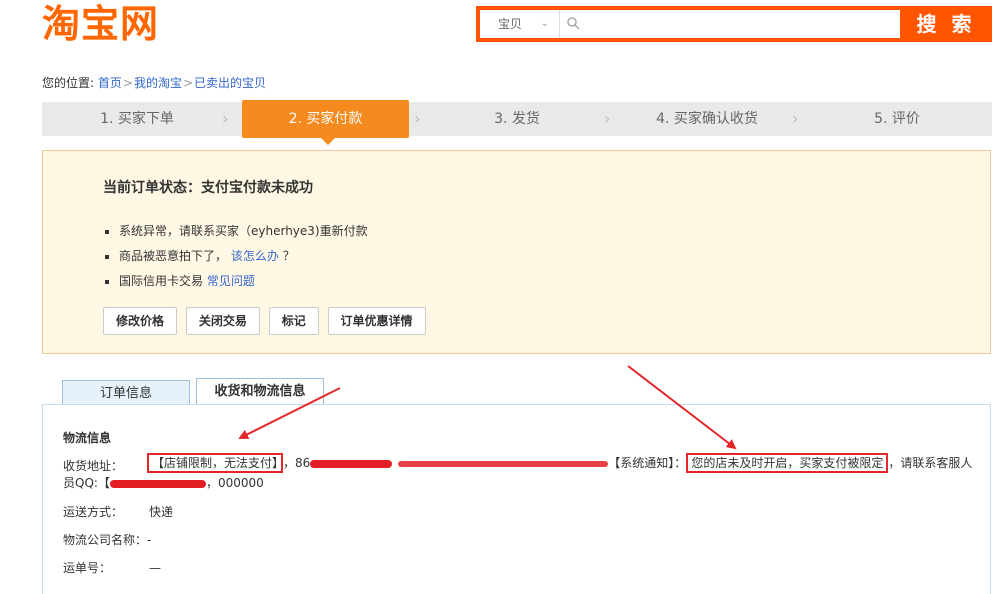 Image resolution: width=992 pixels, height=594 pixels. Describe the element at coordinates (110, 83) in the screenshot. I see `breadcrumb-home: 首页` at that location.